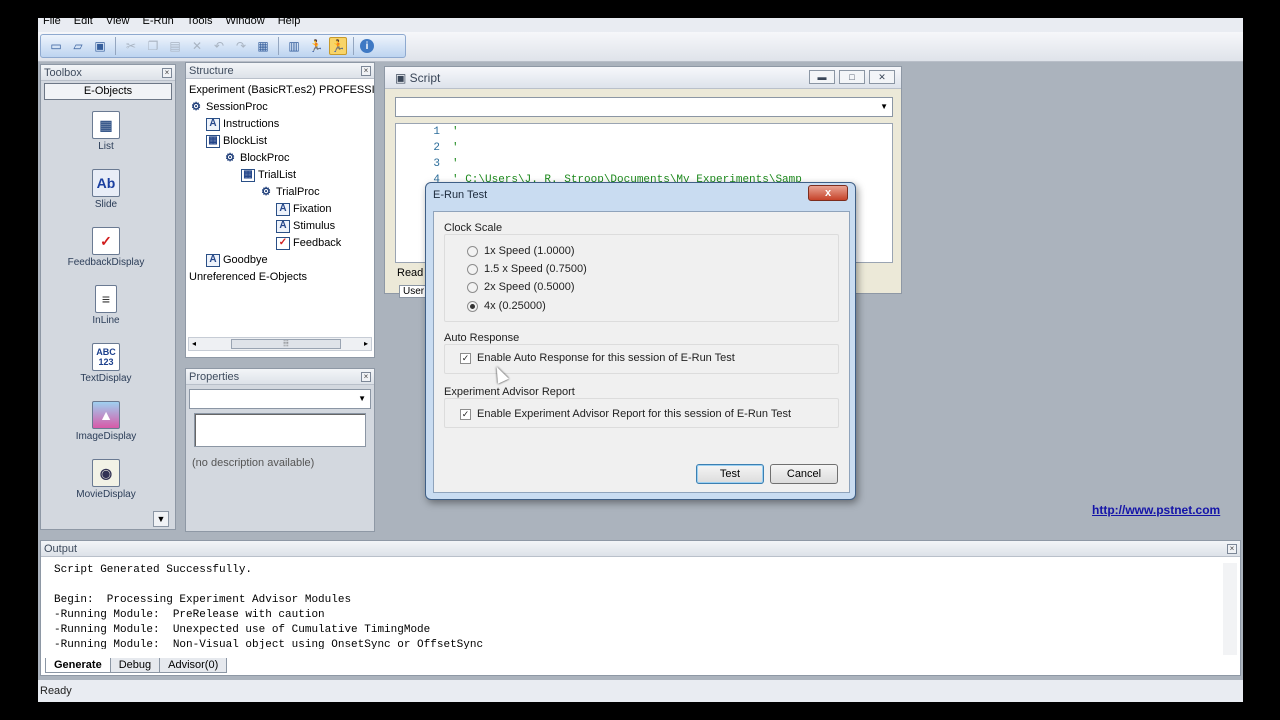 This screenshot has width=1280, height=720. Describe the element at coordinates (56, 46) in the screenshot. I see `new-icon: ▭` at that location.